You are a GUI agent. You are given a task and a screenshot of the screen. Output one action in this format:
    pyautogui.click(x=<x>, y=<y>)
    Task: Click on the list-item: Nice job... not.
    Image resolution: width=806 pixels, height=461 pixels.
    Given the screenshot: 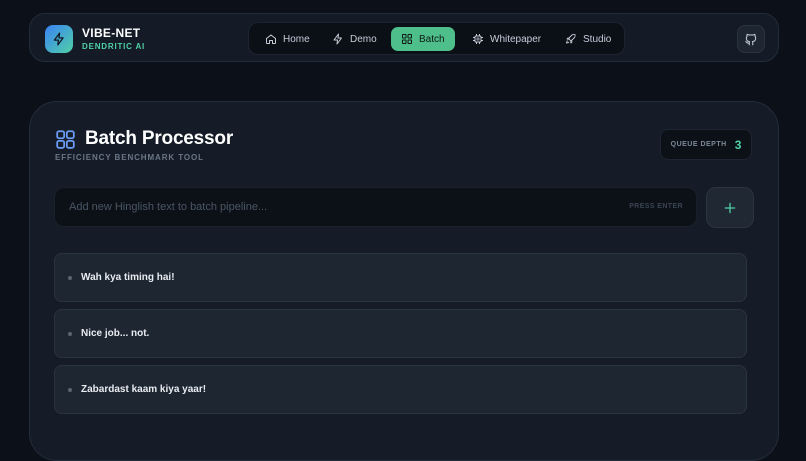 What is the action you would take?
    pyautogui.click(x=400, y=333)
    